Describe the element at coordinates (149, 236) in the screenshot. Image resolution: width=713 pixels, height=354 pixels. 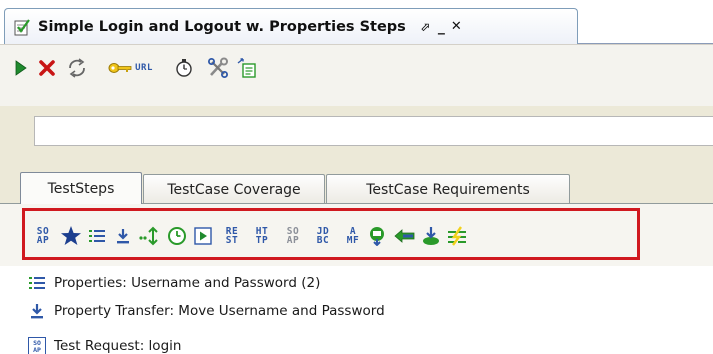
I see `conditional-goto-step-icon` at that location.